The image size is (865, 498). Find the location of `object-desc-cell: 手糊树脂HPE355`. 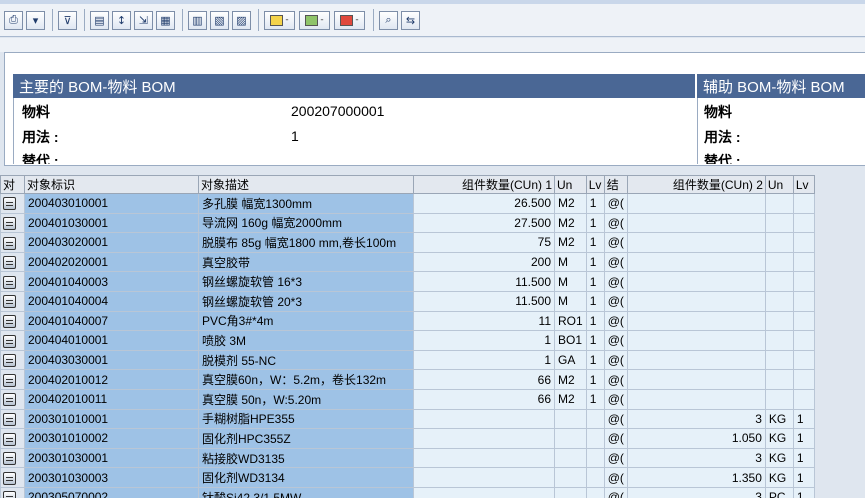

object-desc-cell: 手糊树脂HPE355 is located at coordinates (306, 419).